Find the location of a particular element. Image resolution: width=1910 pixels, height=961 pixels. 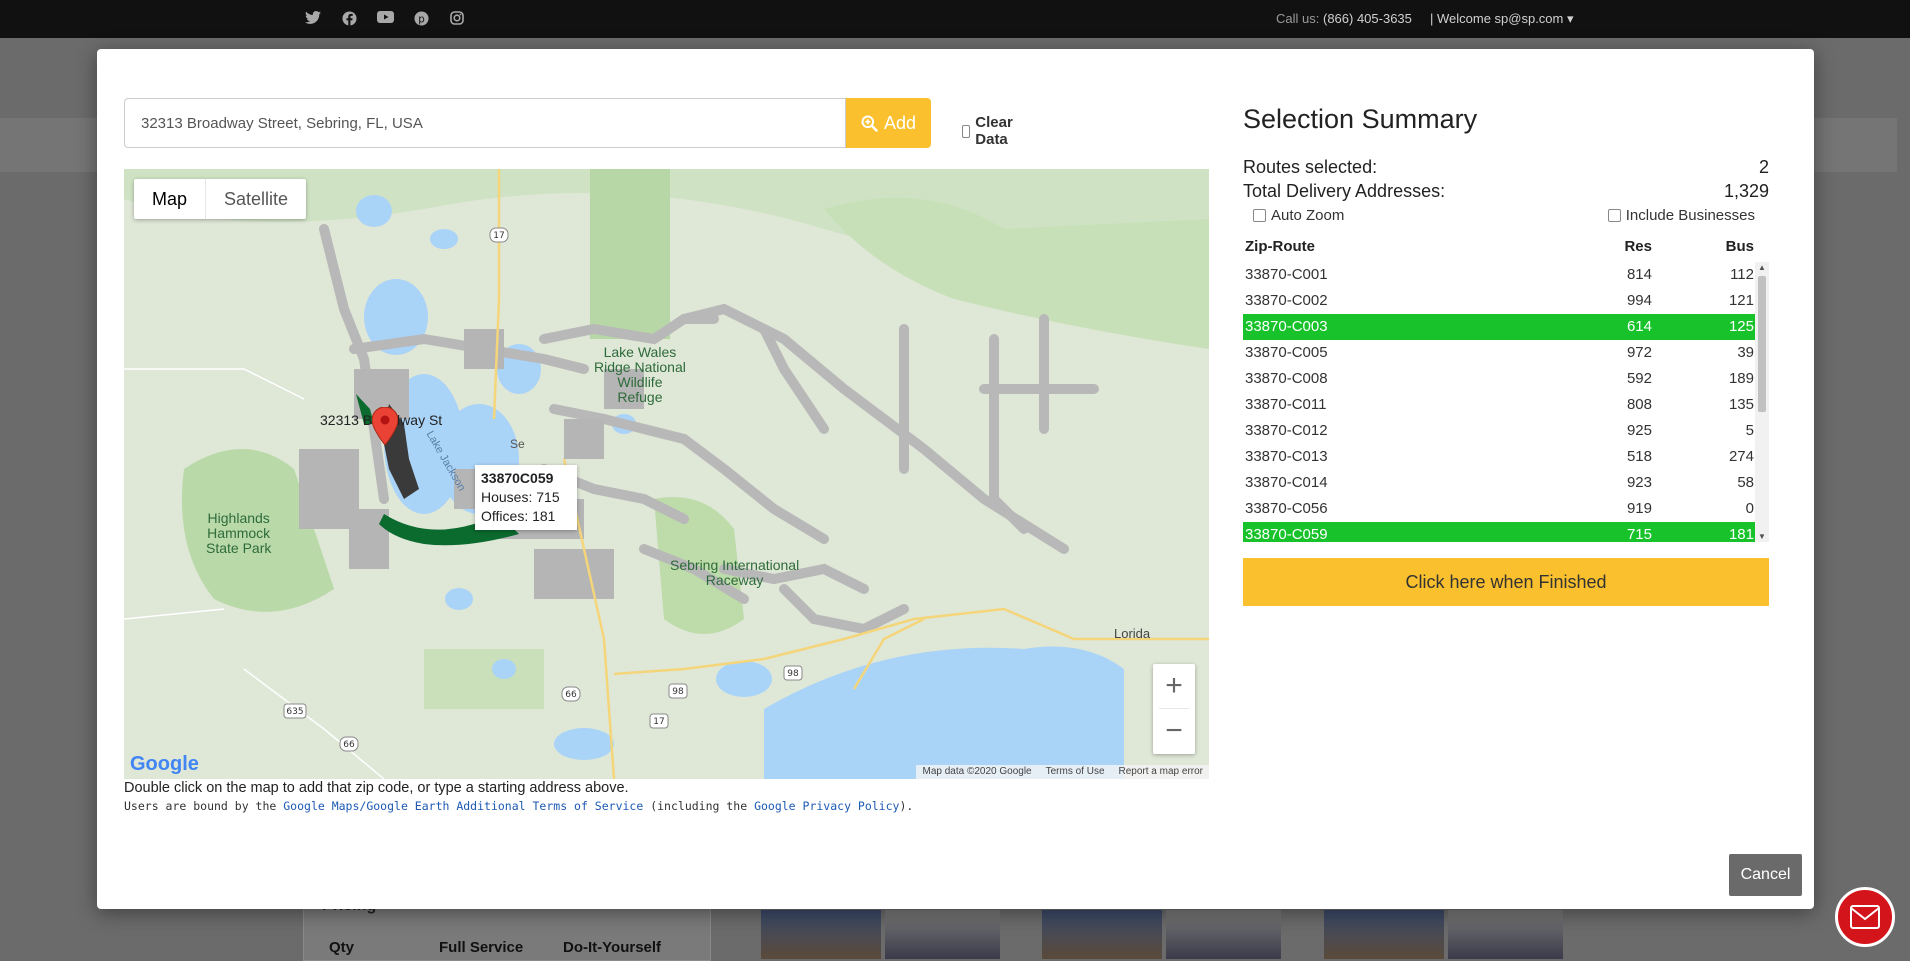

route-bus-cell: 112 is located at coordinates (1742, 274).